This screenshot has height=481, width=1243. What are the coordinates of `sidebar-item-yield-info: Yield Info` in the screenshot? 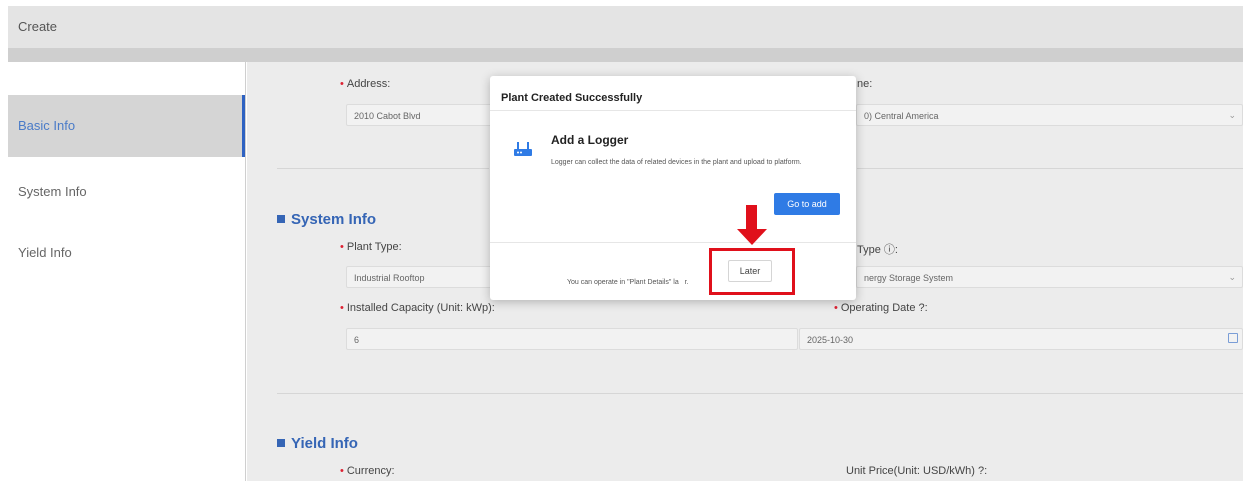 It's located at (126, 253).